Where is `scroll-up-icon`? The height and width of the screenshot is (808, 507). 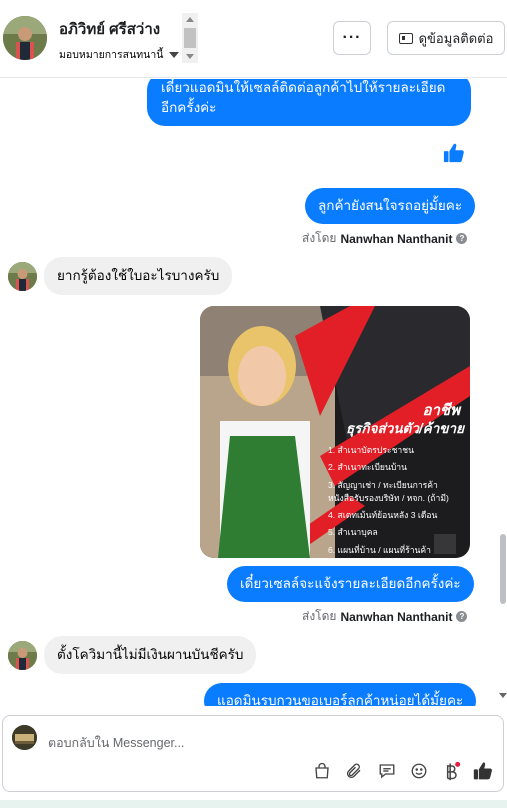 scroll-up-icon is located at coordinates (190, 19).